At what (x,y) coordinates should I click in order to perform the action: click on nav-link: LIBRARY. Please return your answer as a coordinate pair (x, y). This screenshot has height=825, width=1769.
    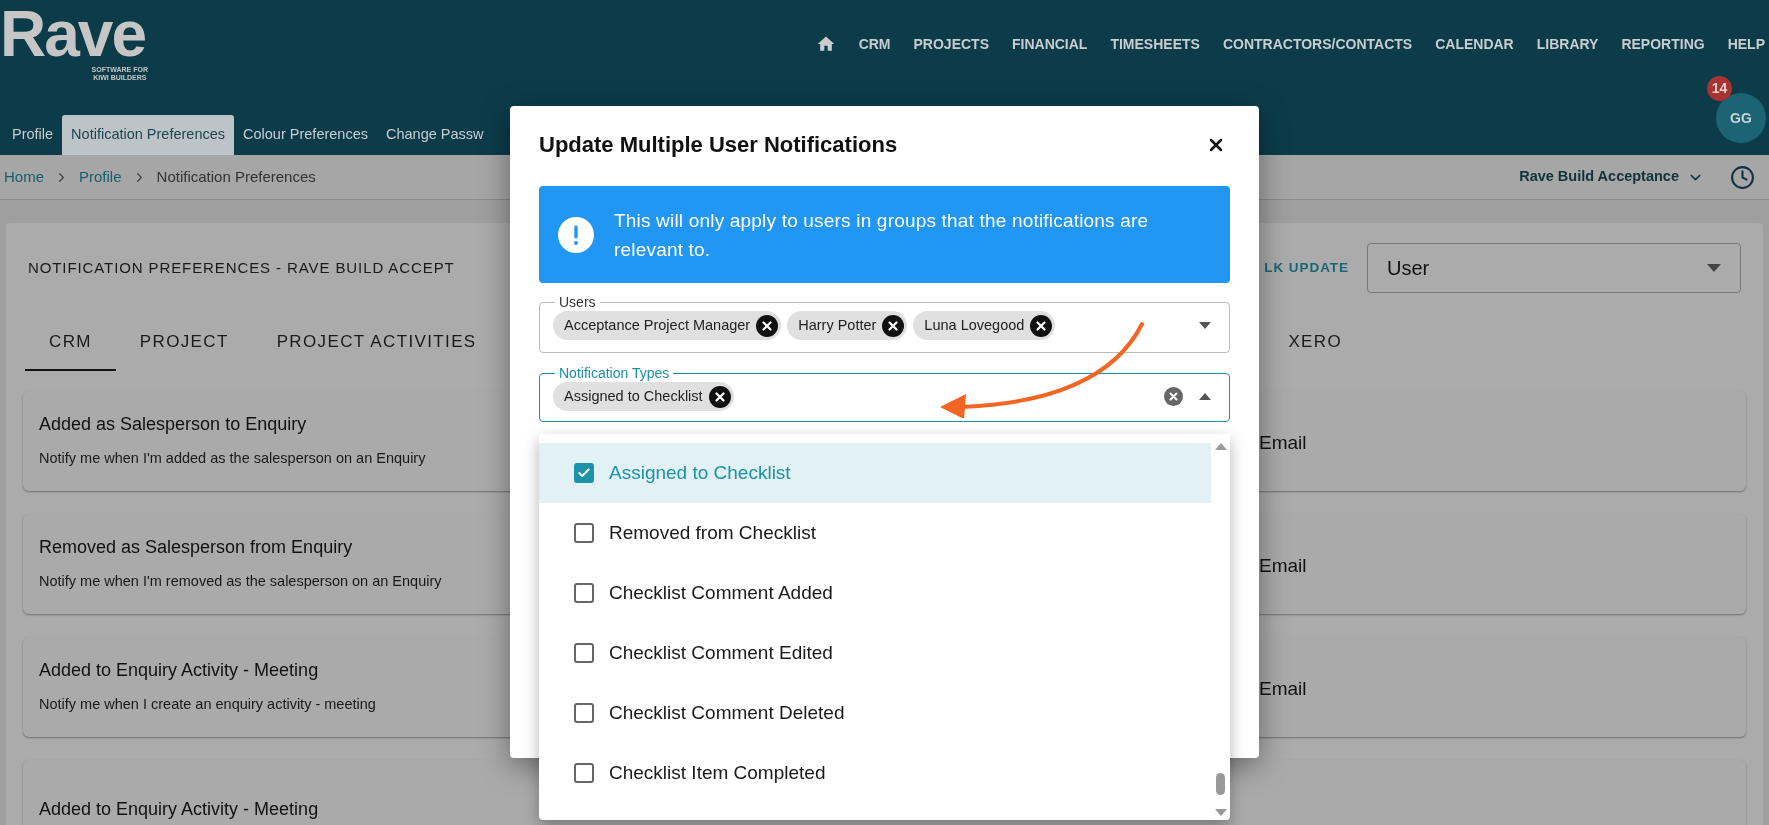
    Looking at the image, I should click on (1567, 44).